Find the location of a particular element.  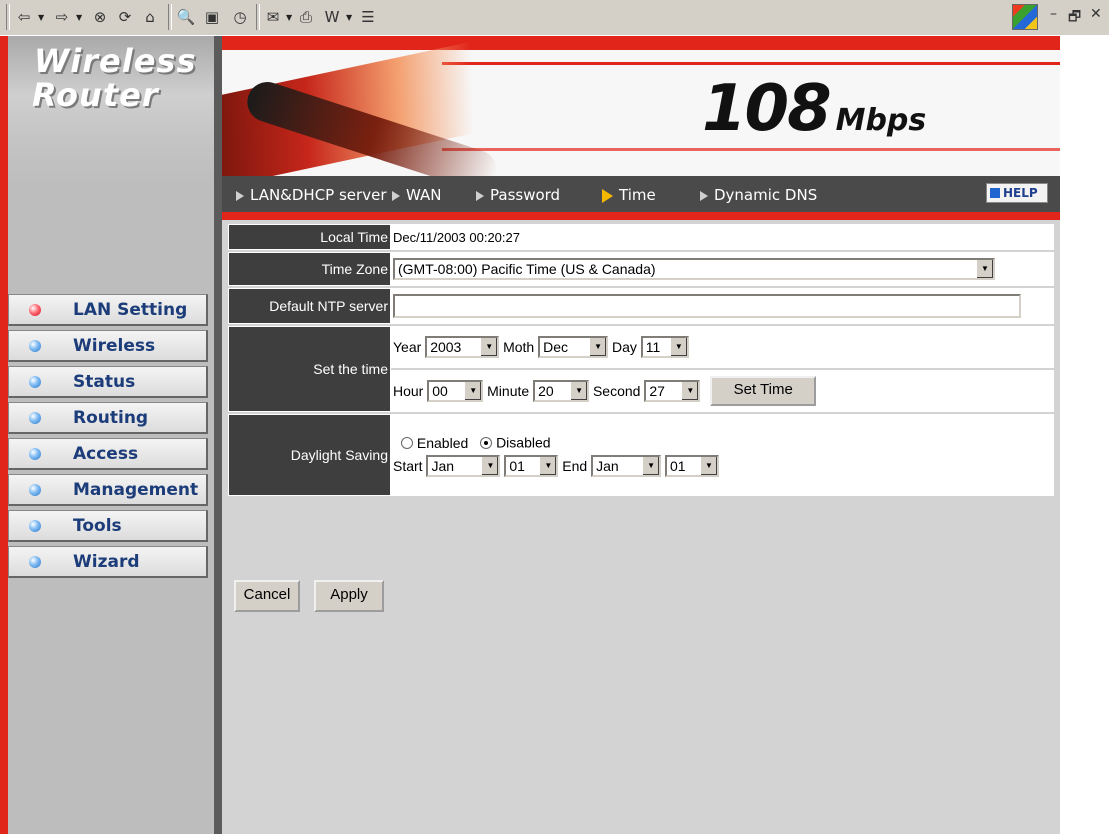

help-button: HELP is located at coordinates (1017, 193).